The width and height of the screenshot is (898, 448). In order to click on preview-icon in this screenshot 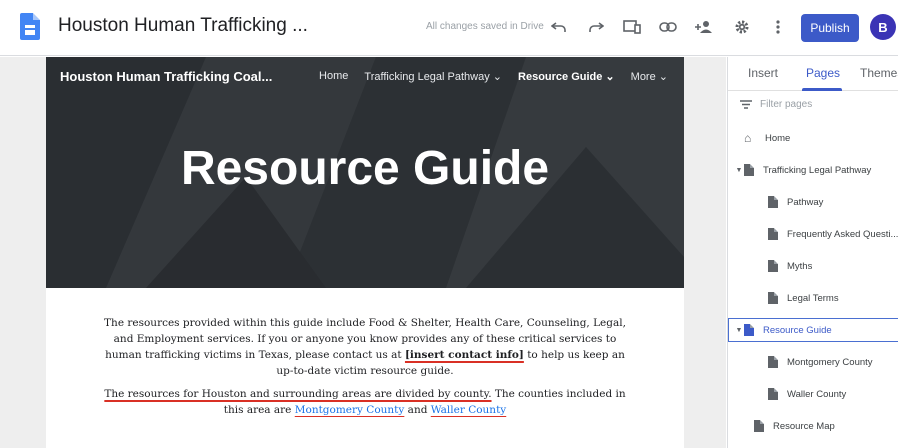, I will do `click(632, 27)`.